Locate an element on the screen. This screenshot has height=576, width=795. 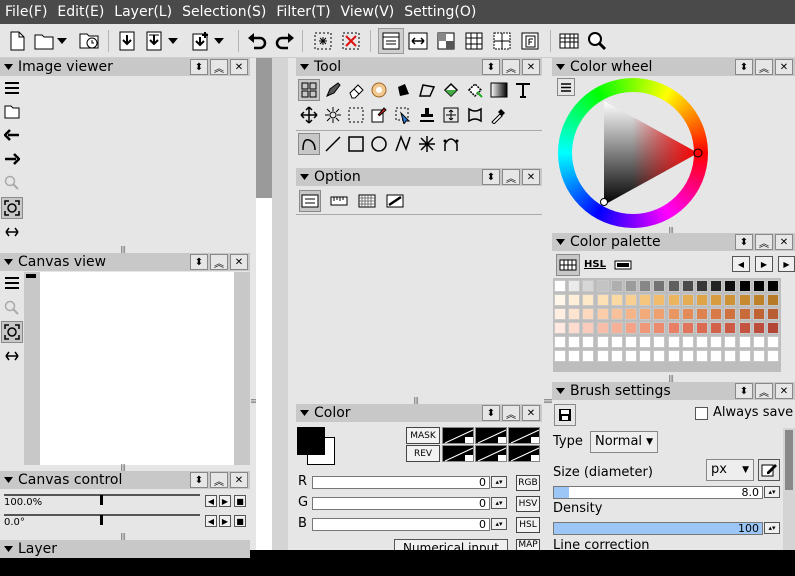
canvas-area is located at coordinates (264, 374).